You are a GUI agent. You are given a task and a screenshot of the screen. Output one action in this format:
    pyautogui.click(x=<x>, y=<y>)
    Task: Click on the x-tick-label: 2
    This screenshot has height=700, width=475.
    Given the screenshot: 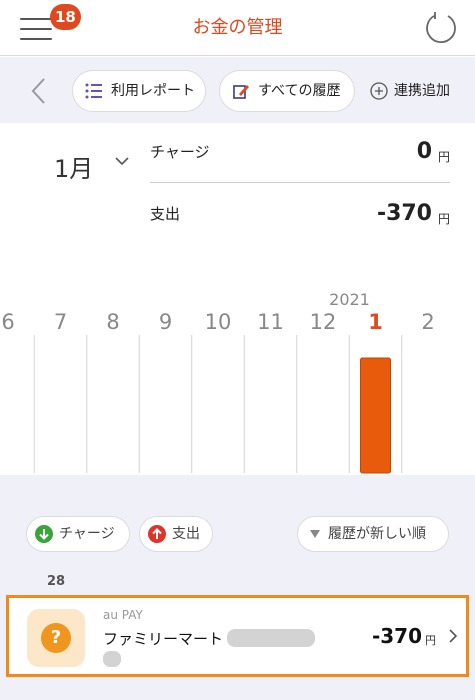 What is the action you would take?
    pyautogui.click(x=427, y=322)
    